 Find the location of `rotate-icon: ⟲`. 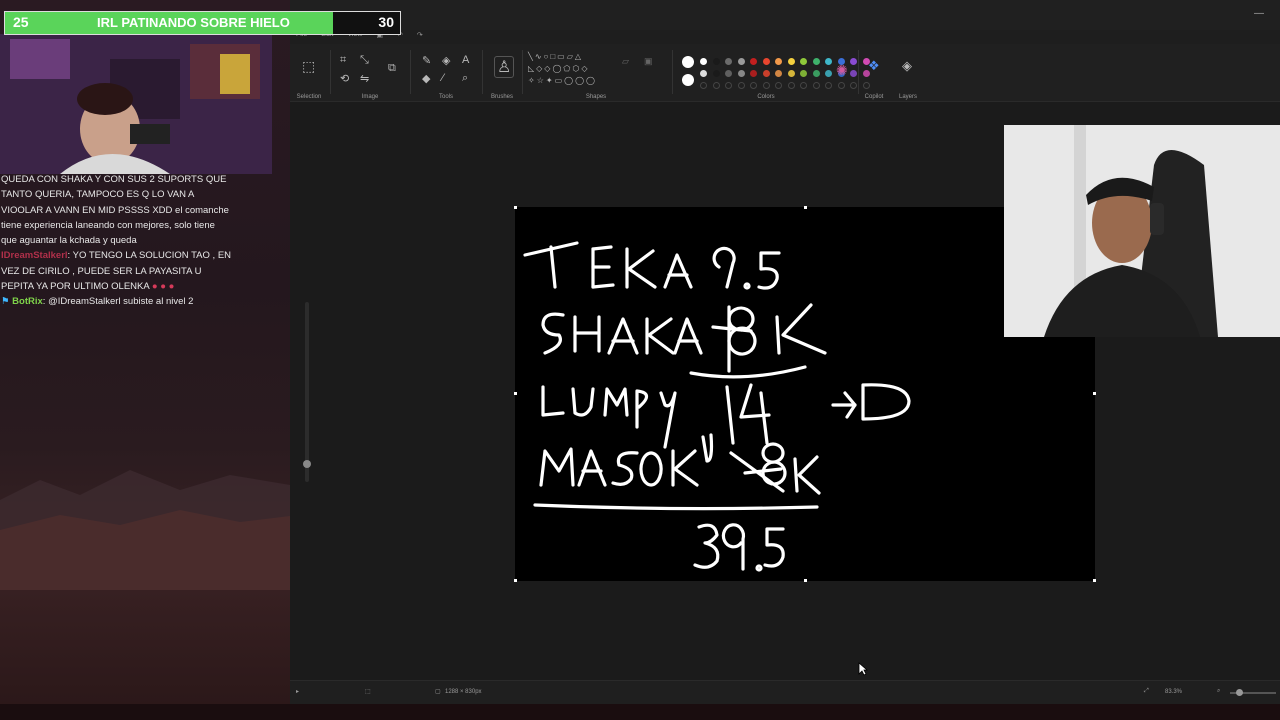

rotate-icon: ⟲ is located at coordinates (344, 78).